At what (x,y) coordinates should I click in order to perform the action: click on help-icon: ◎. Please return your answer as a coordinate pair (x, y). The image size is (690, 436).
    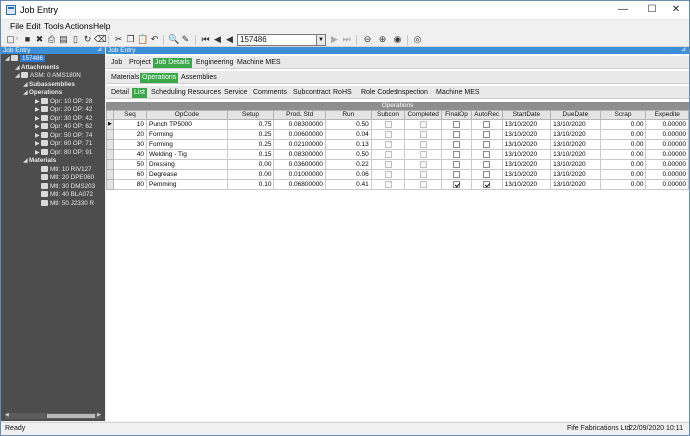
    Looking at the image, I should click on (417, 39).